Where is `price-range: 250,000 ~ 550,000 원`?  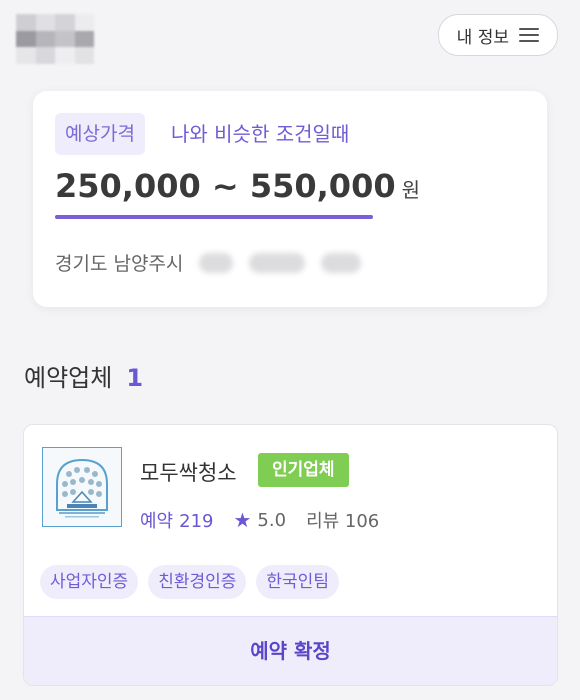 price-range: 250,000 ~ 550,000 원 is located at coordinates (237, 186).